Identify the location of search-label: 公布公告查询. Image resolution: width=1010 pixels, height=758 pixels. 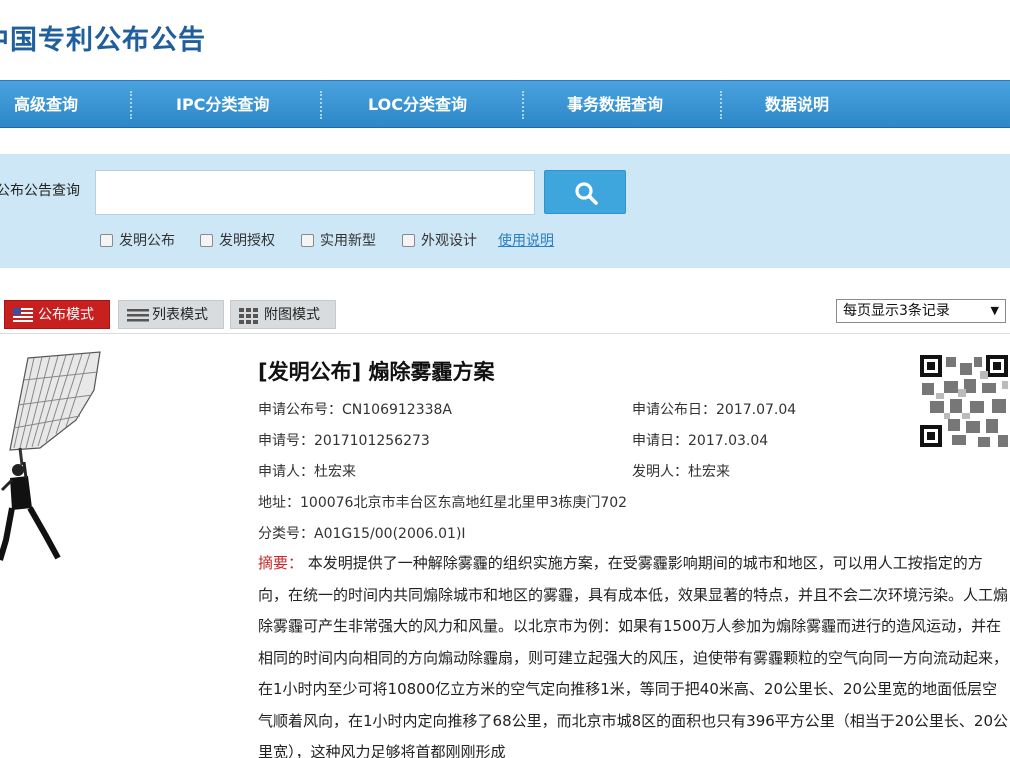
(40, 191).